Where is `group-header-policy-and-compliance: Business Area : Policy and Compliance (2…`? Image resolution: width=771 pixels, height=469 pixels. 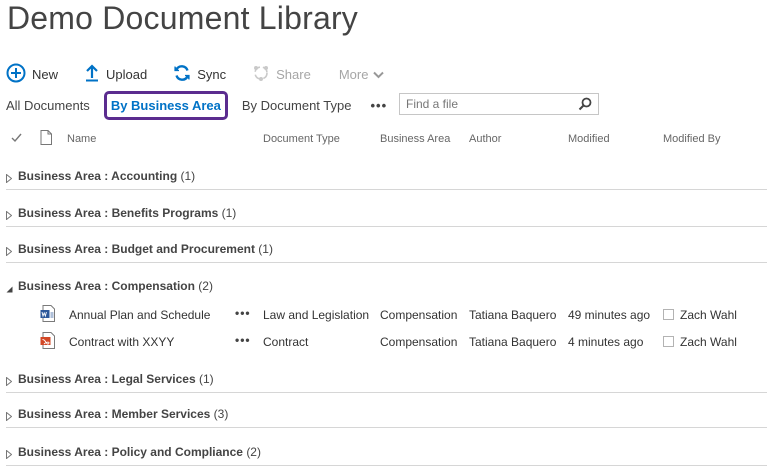
group-header-policy-and-compliance: Business Area : Policy and Compliance (2… is located at coordinates (386, 454).